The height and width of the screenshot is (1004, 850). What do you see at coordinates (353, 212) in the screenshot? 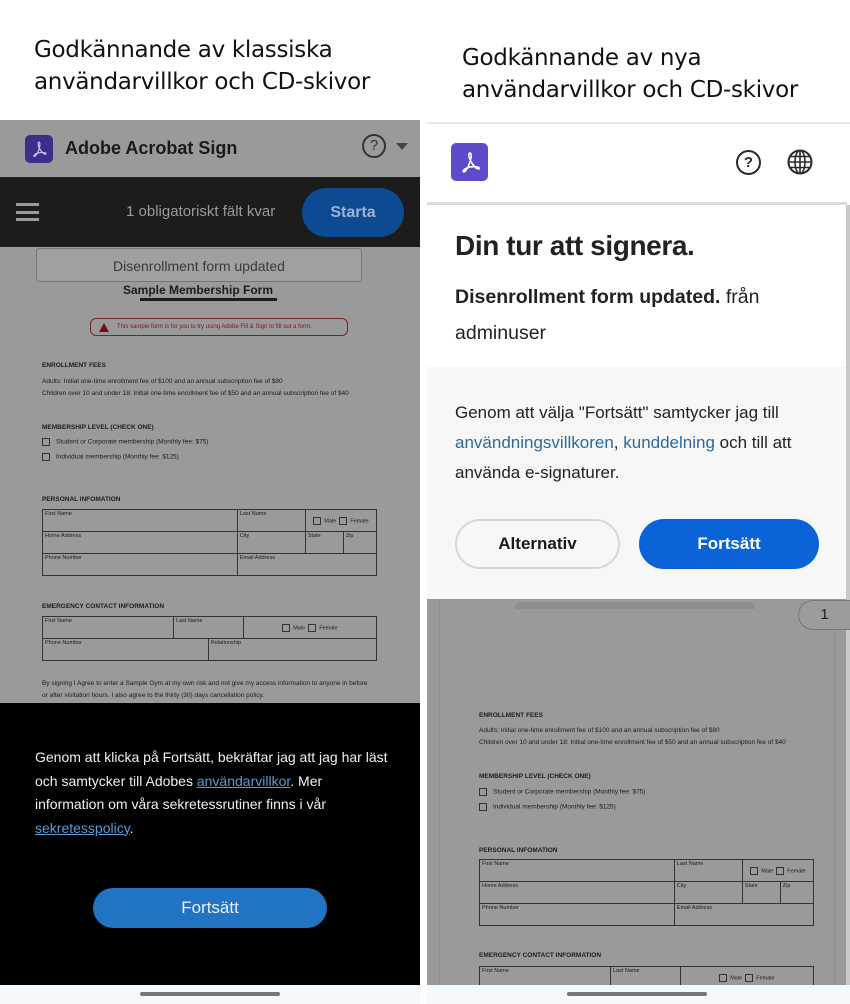
I see `start-button: Starta` at bounding box center [353, 212].